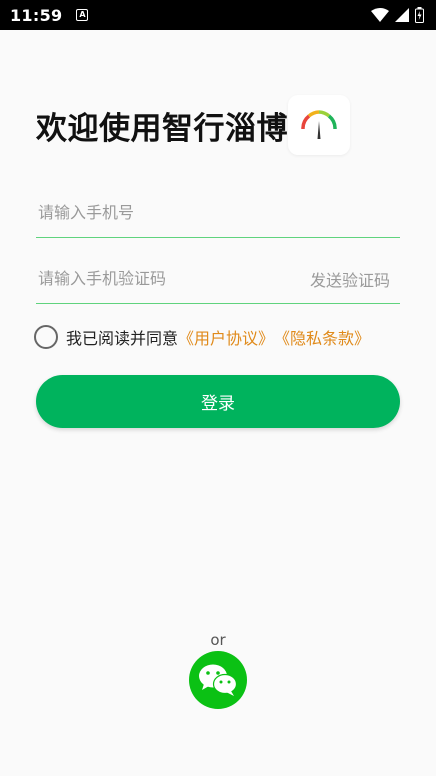  I want to click on phone-input, so click(218, 212).